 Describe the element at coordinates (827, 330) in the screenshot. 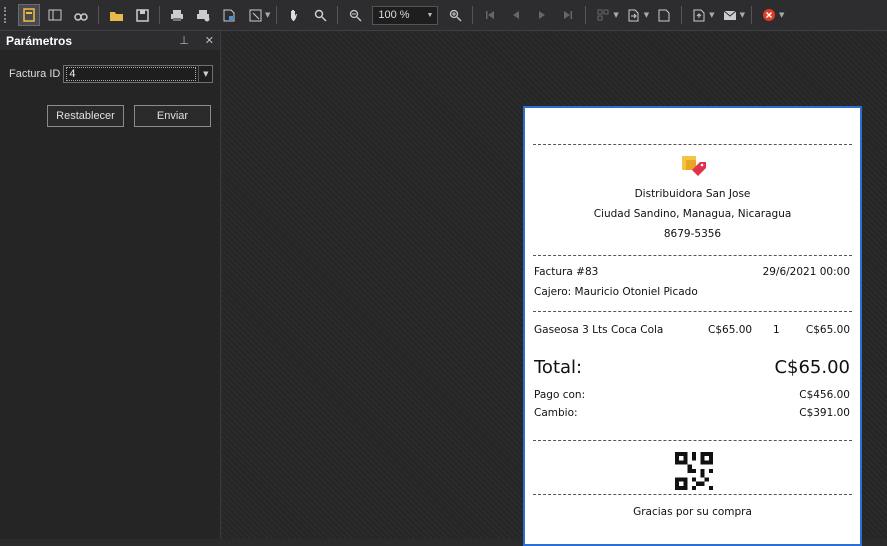

I see `item-total: C$65.00` at that location.